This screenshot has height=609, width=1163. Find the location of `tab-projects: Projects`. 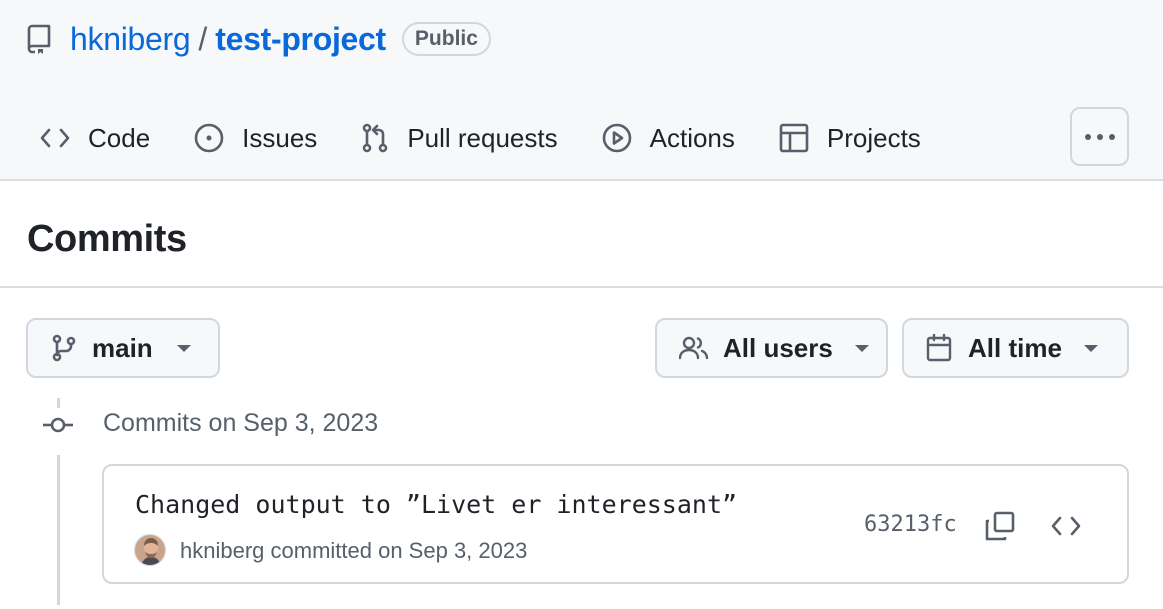

tab-projects: Projects is located at coordinates (850, 138).